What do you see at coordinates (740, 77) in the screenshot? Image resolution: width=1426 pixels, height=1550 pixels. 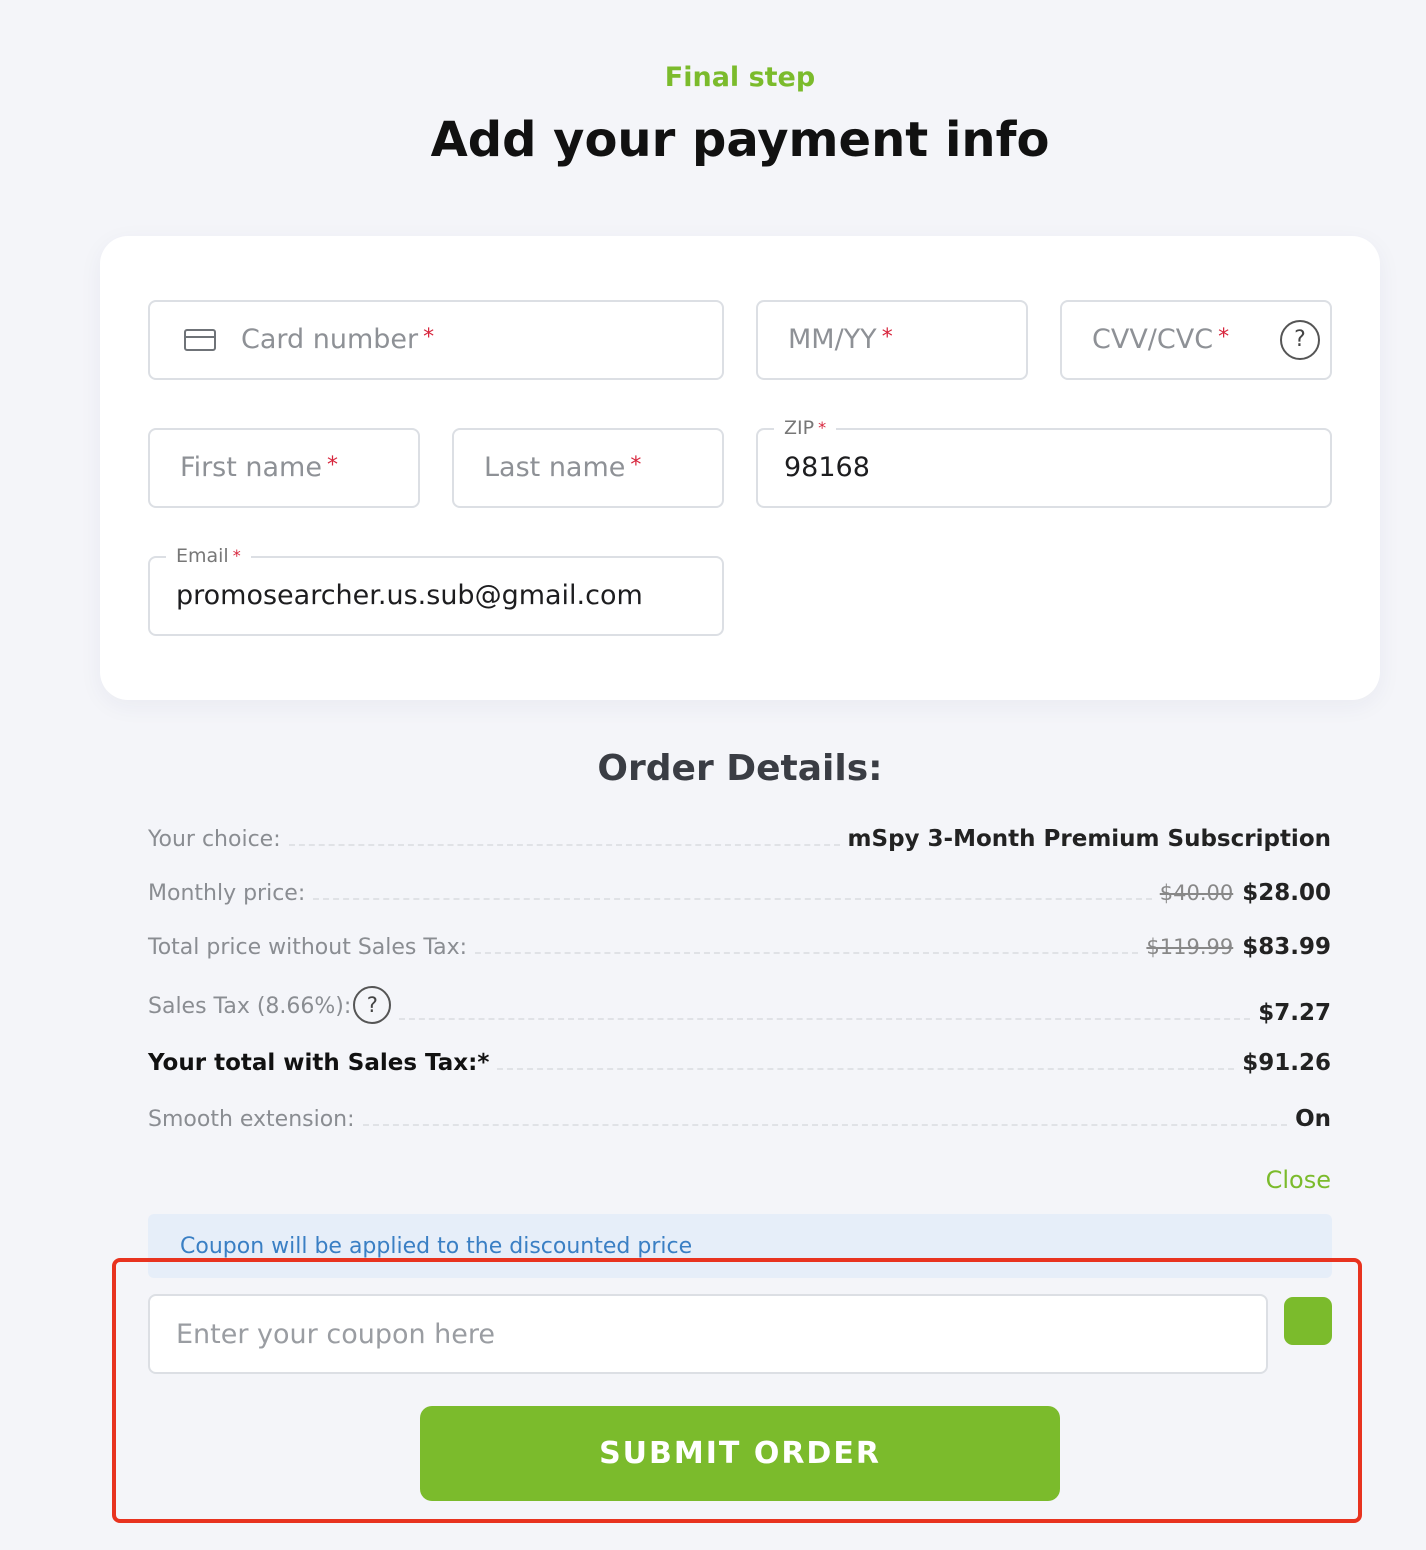 I see `step-label: Final step` at bounding box center [740, 77].